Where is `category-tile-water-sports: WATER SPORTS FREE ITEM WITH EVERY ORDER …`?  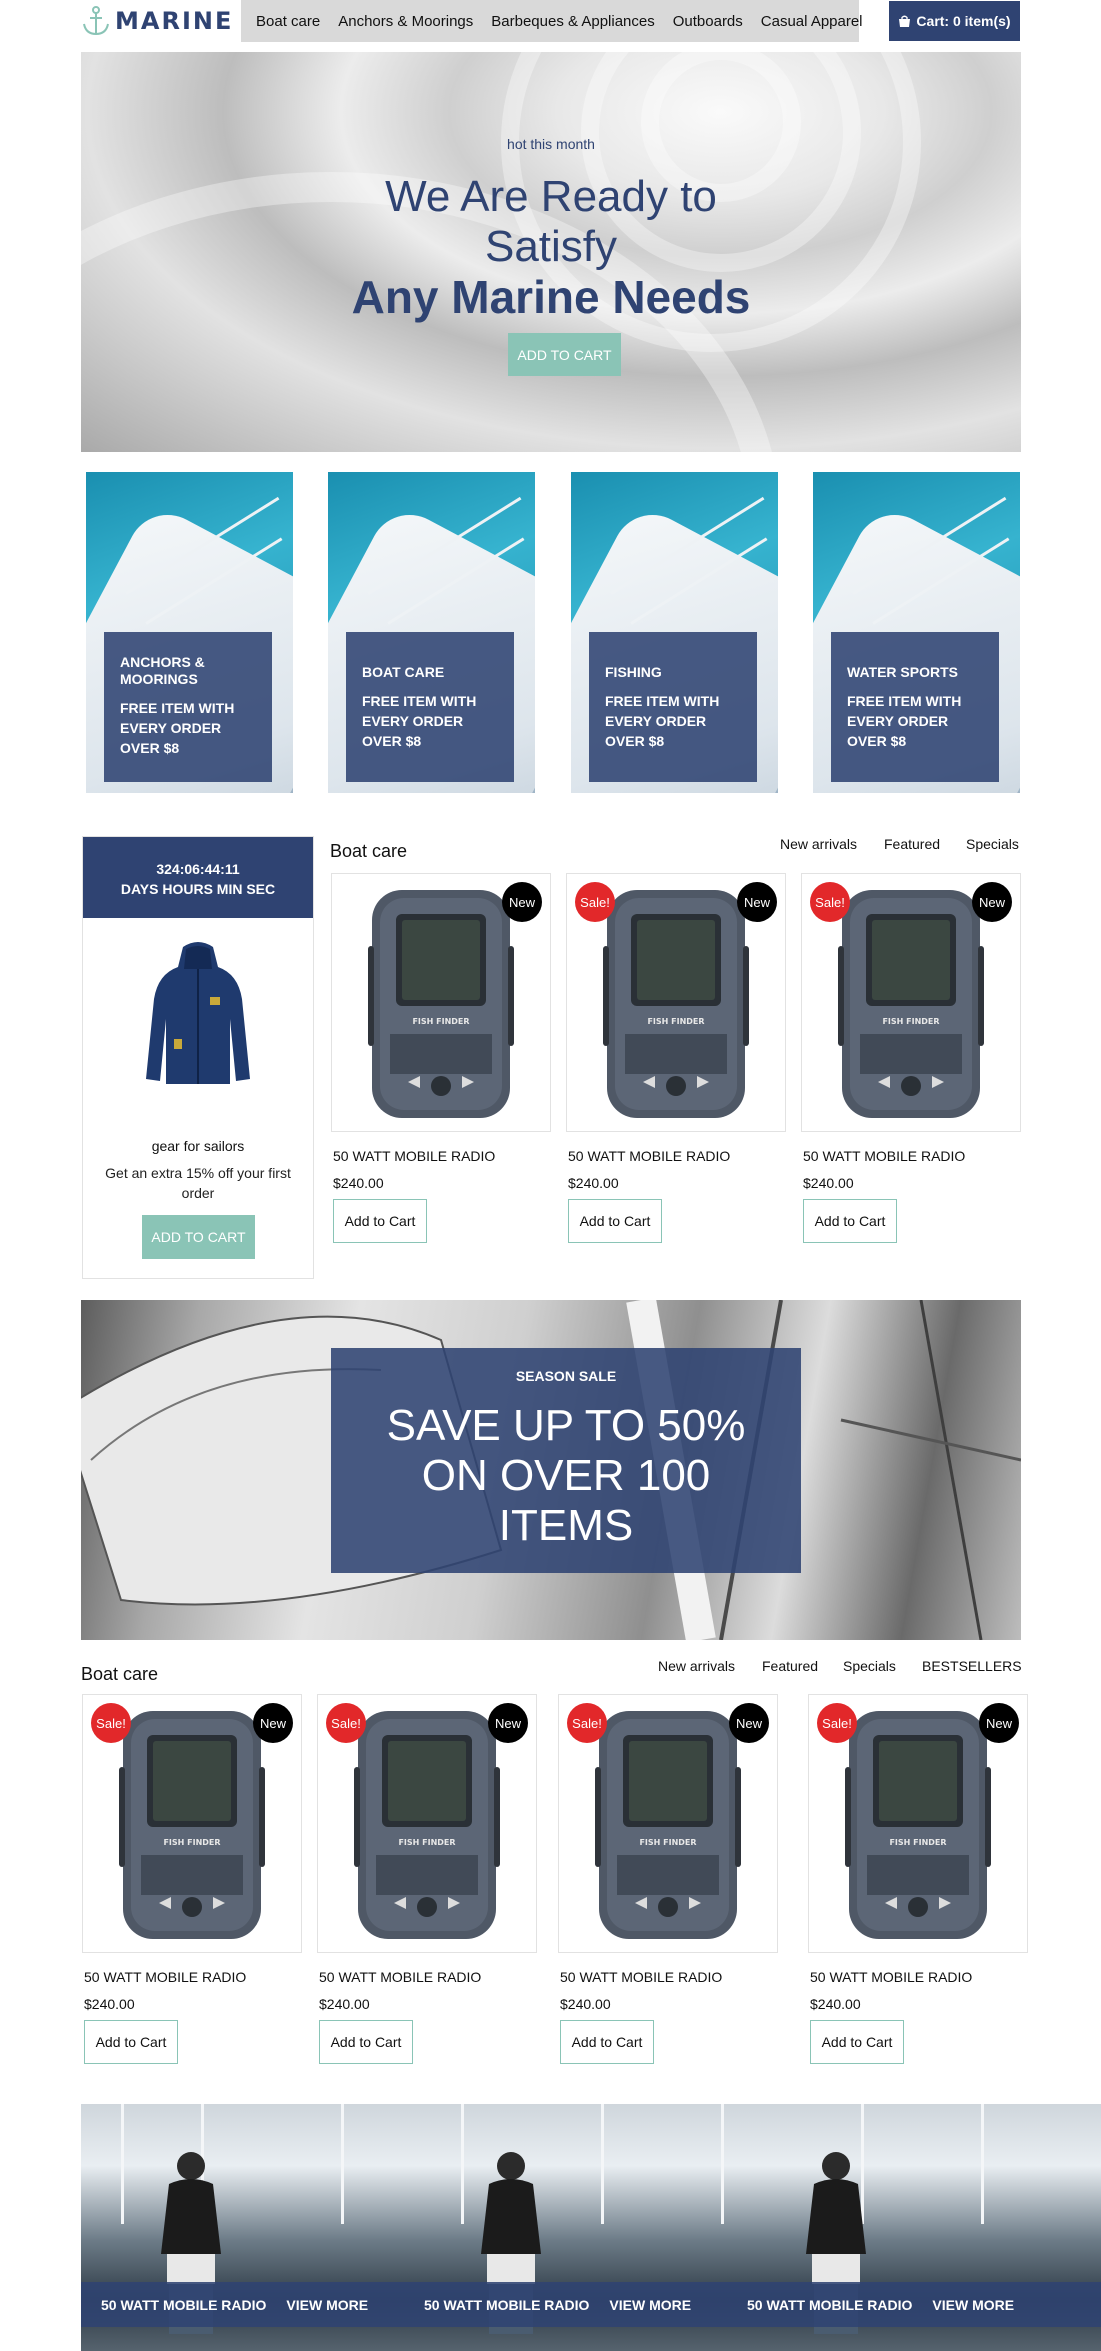
category-tile-water-sports: WATER SPORTS FREE ITEM WITH EVERY ORDER … is located at coordinates (916, 632).